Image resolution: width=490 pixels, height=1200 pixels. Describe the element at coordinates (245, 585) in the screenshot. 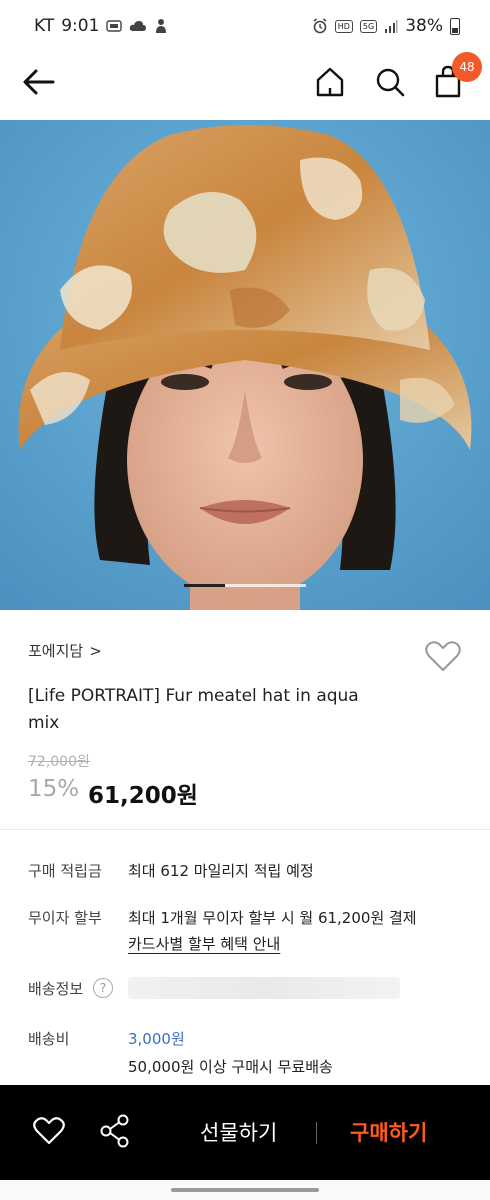

I see `image-carousel-indicator` at that location.